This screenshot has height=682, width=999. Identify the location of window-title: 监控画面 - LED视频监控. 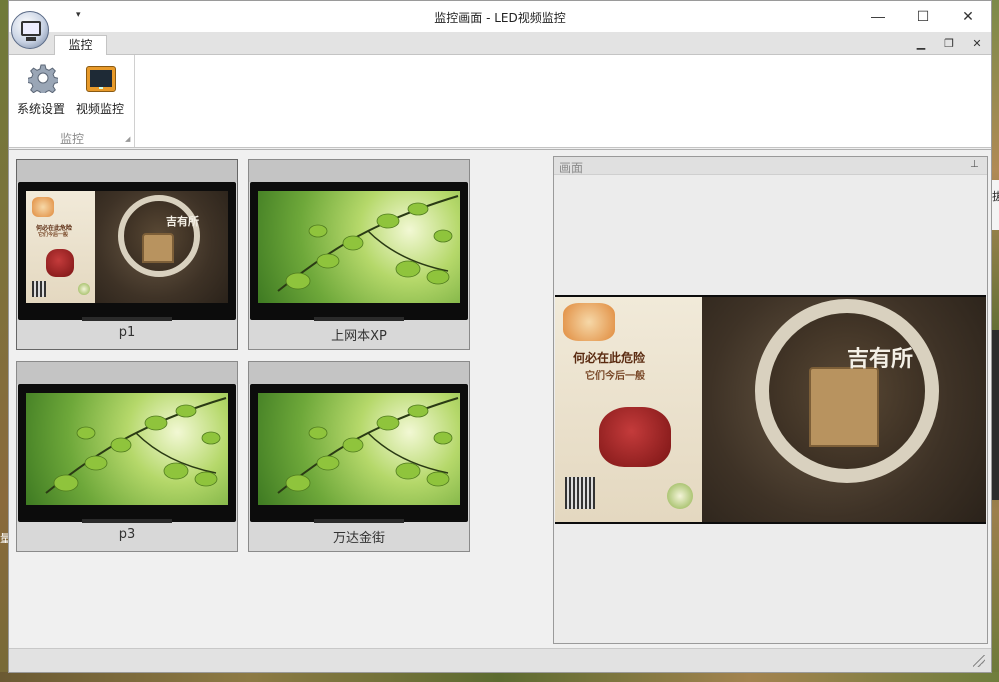
(500, 18).